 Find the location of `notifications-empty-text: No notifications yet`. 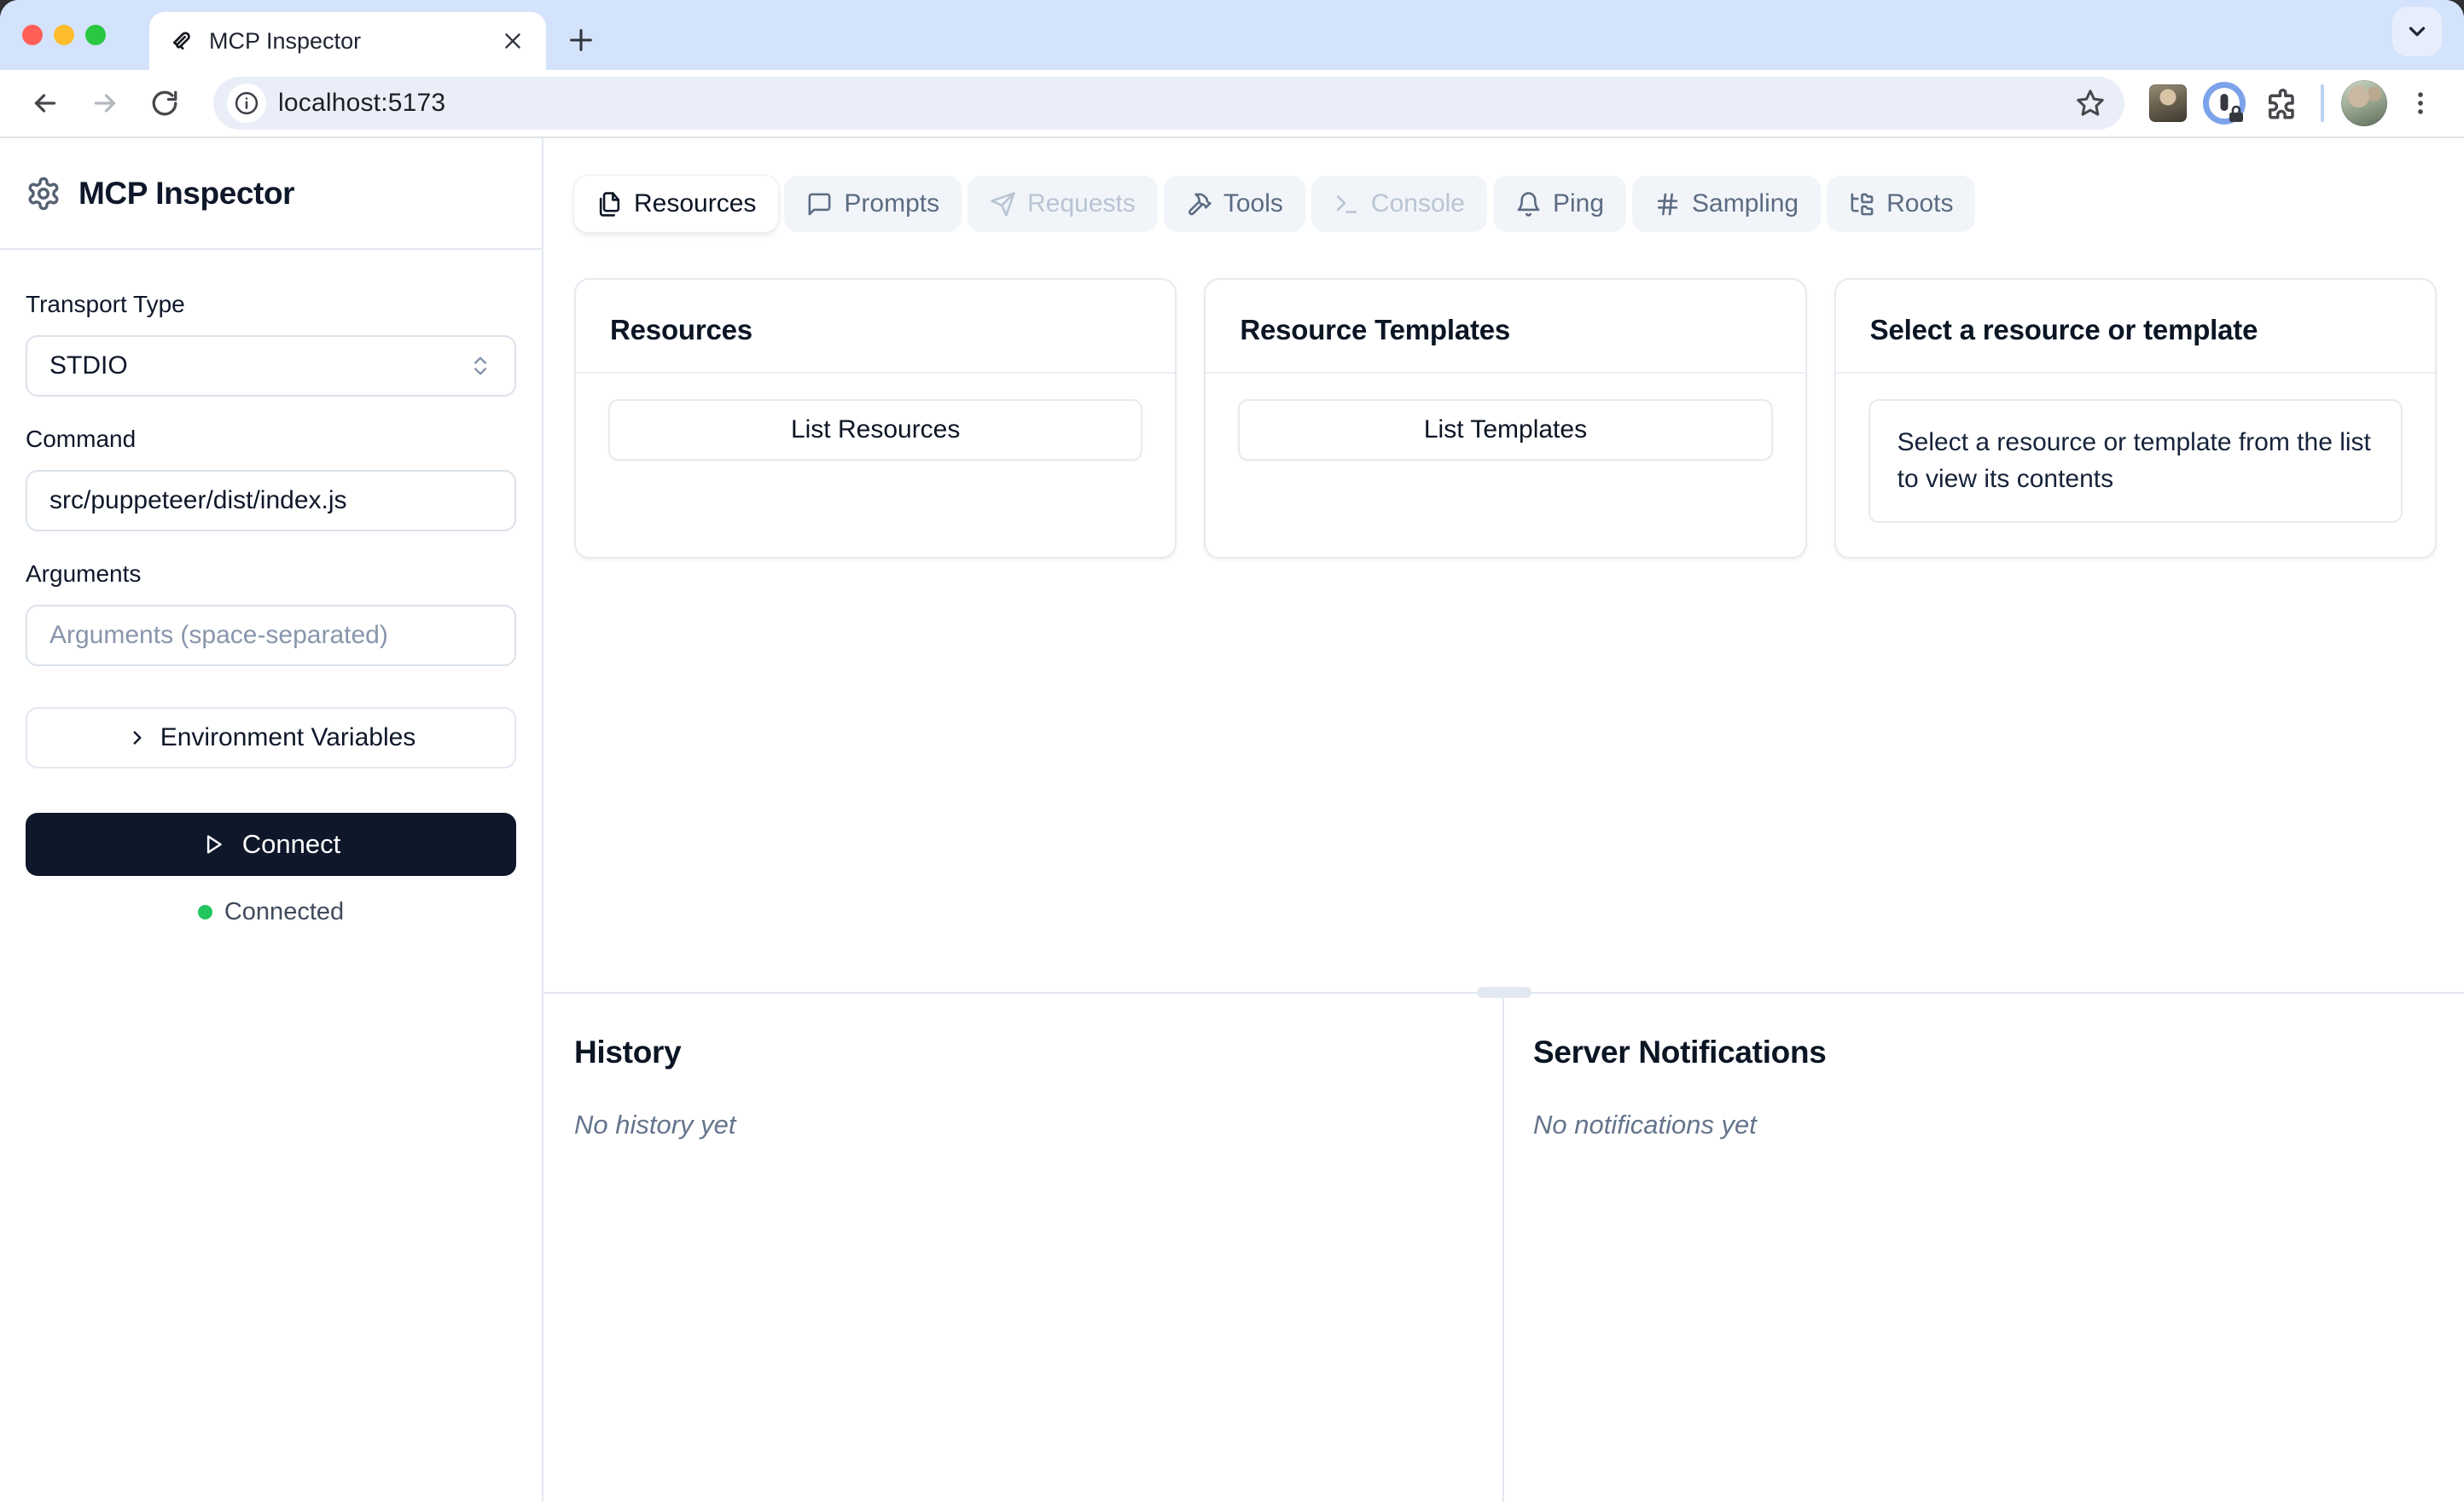

notifications-empty-text: No notifications yet is located at coordinates (1645, 1125).